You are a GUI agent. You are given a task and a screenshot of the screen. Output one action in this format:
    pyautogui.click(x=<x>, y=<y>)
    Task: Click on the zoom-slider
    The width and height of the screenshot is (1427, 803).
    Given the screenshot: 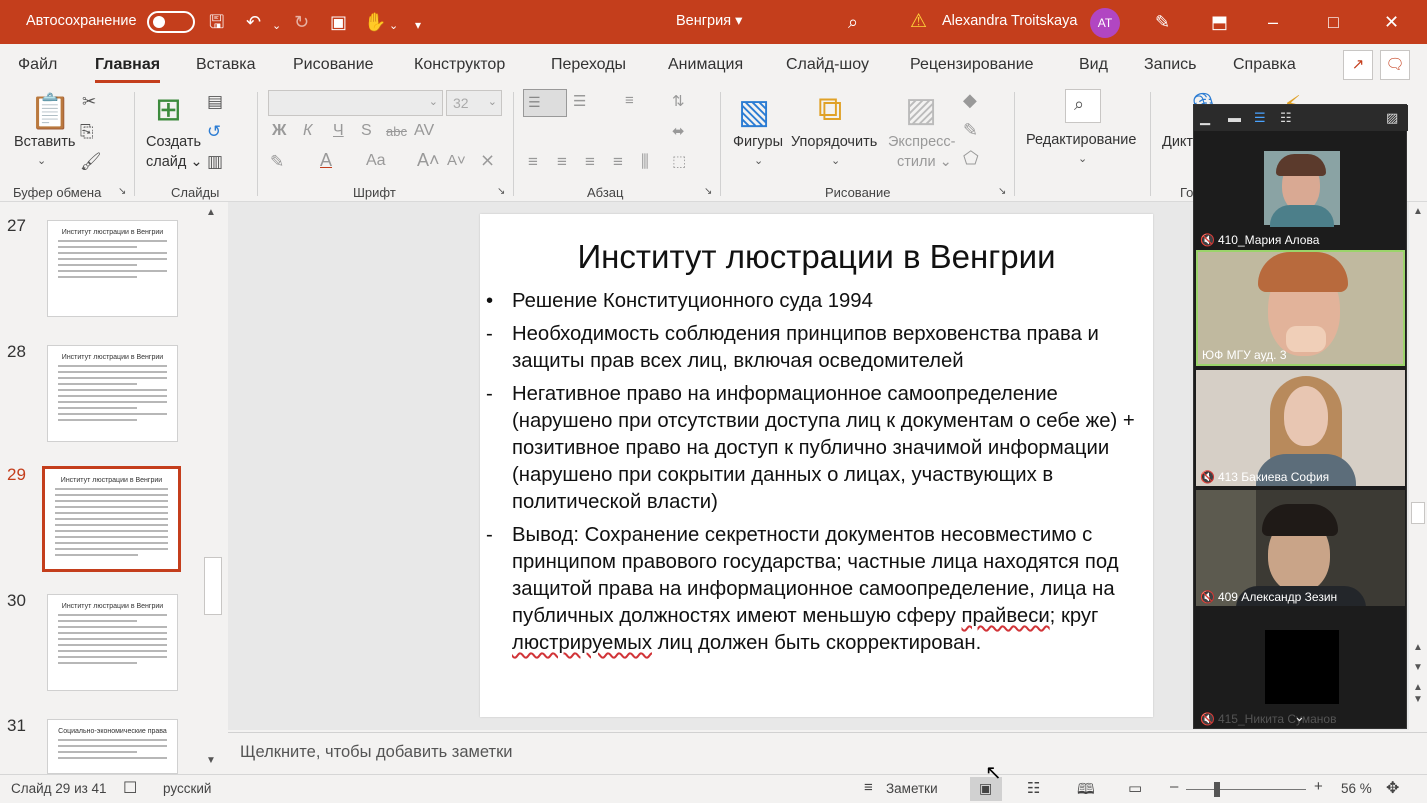 What is the action you would take?
    pyautogui.click(x=1246, y=789)
    